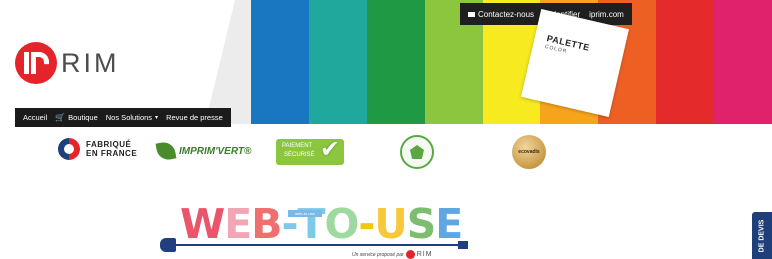 The image size is (772, 259). What do you see at coordinates (129, 117) in the screenshot?
I see `nav-label-solutions: Nos Solutions` at bounding box center [129, 117].